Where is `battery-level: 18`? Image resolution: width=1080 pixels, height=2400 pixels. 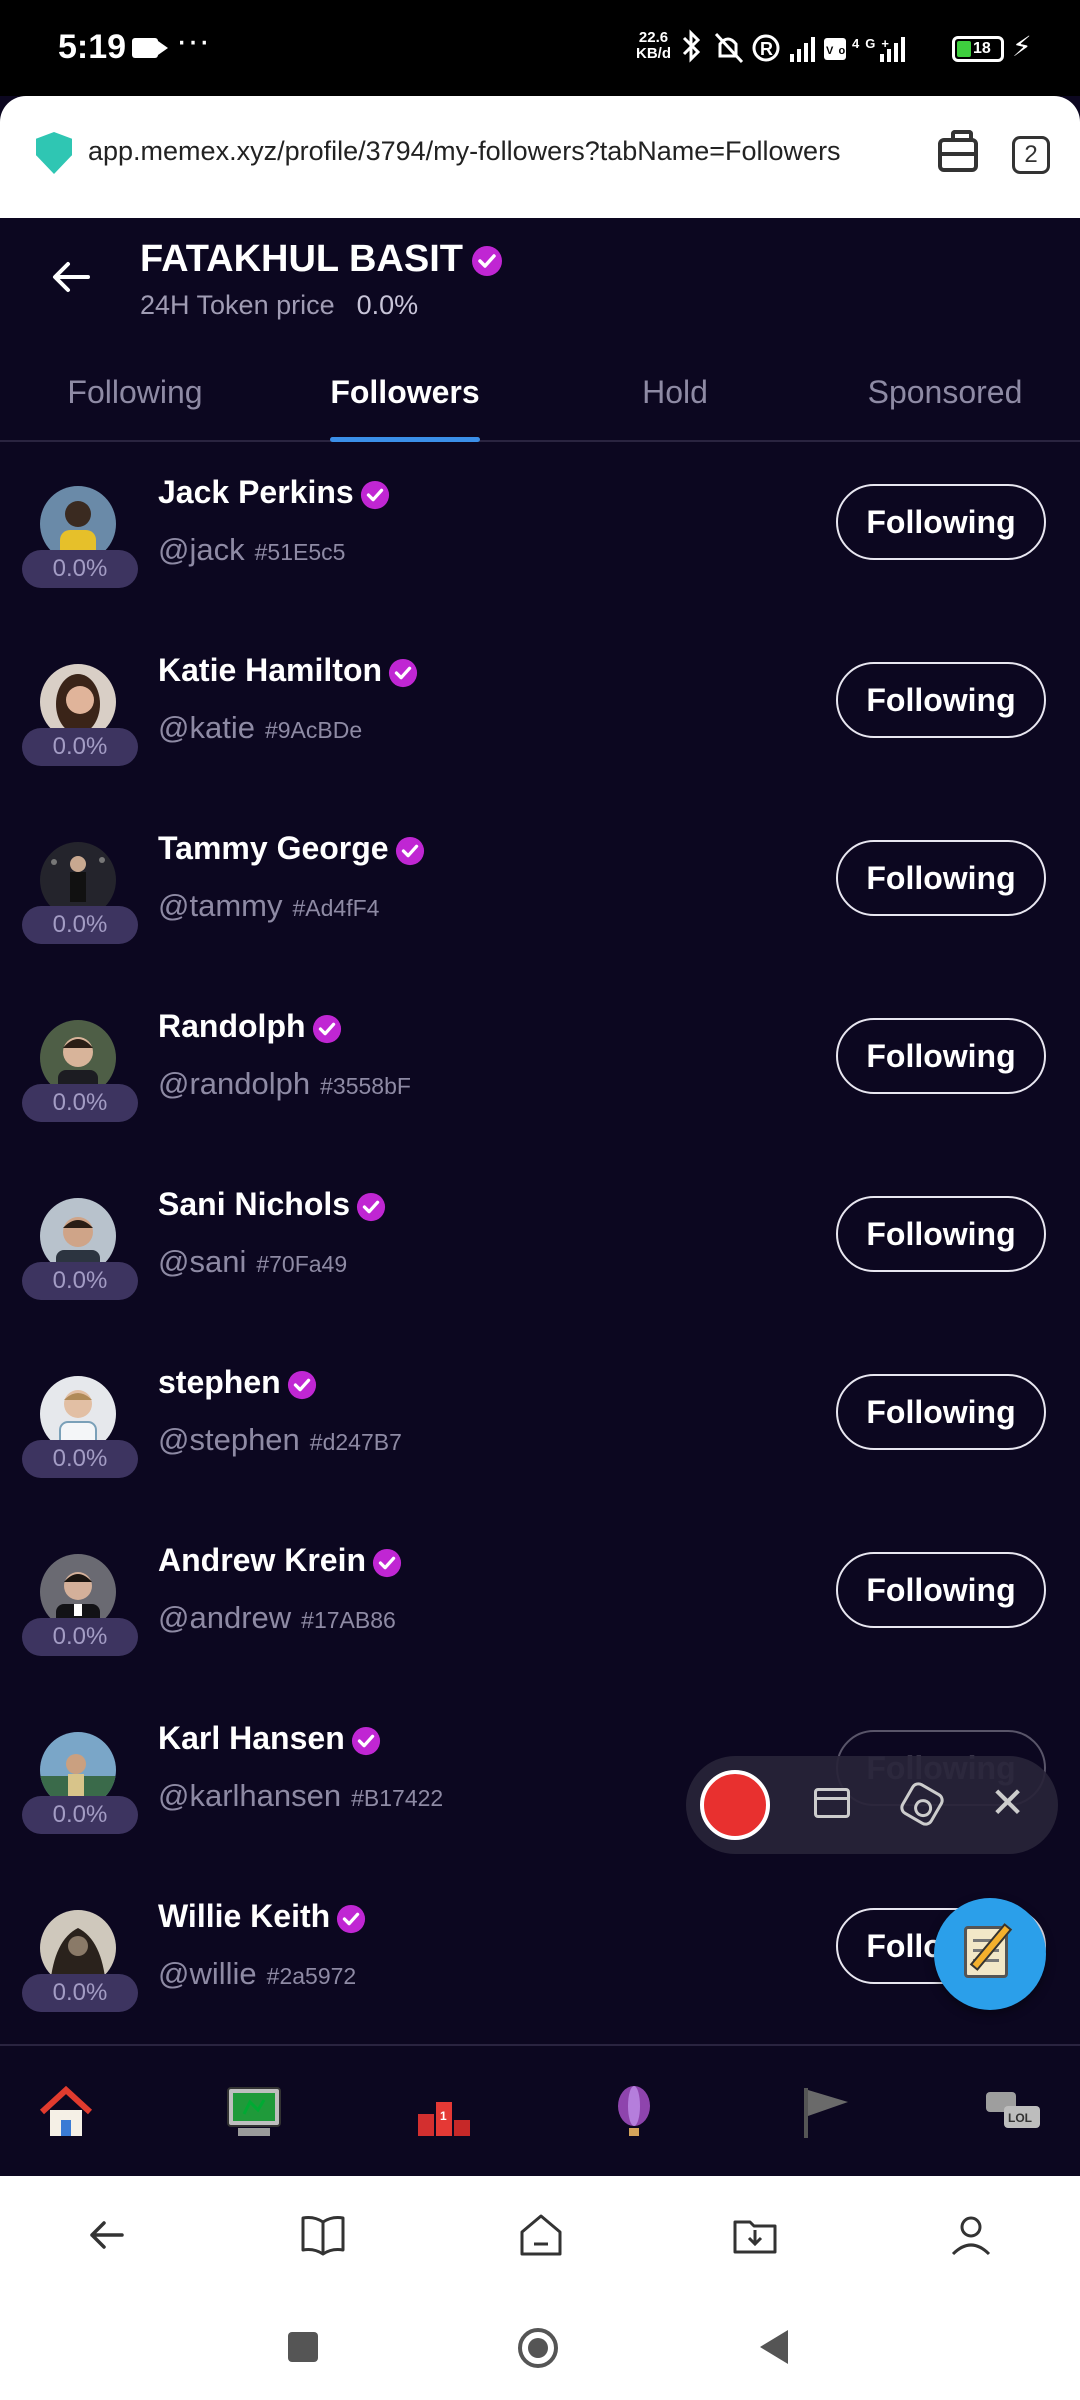 battery-level: 18 is located at coordinates (982, 48).